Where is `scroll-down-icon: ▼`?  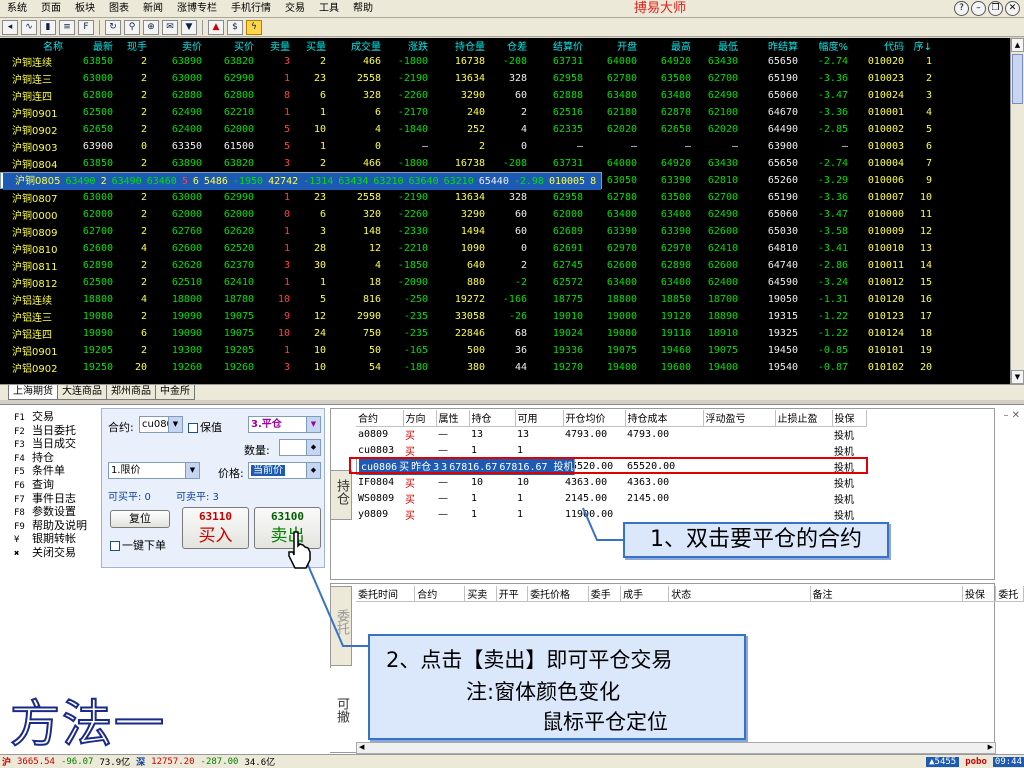
scroll-down-icon: ▼ is located at coordinates (1017, 377).